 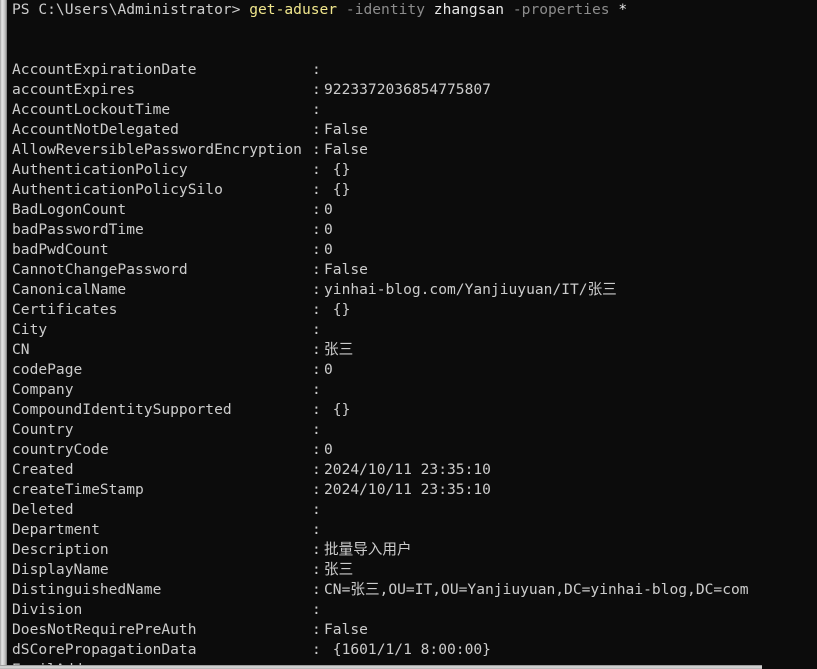 I want to click on property-row: DisplayName: 张三, so click(x=412, y=570).